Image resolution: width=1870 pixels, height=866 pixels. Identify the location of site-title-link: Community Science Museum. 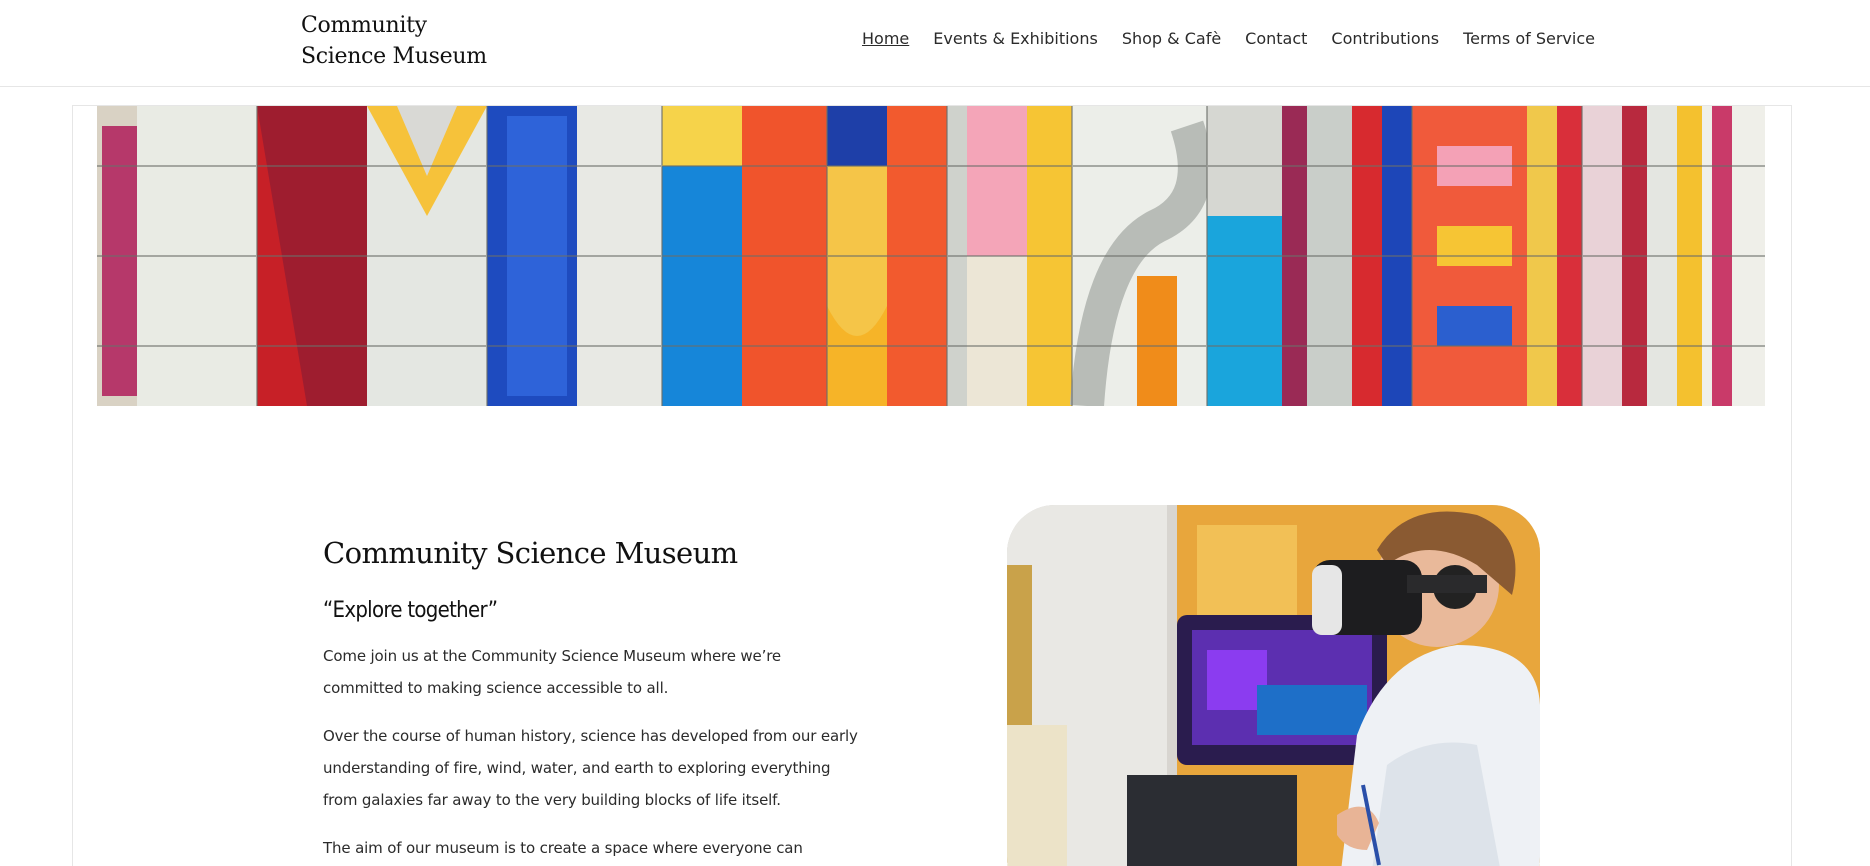
(401, 41).